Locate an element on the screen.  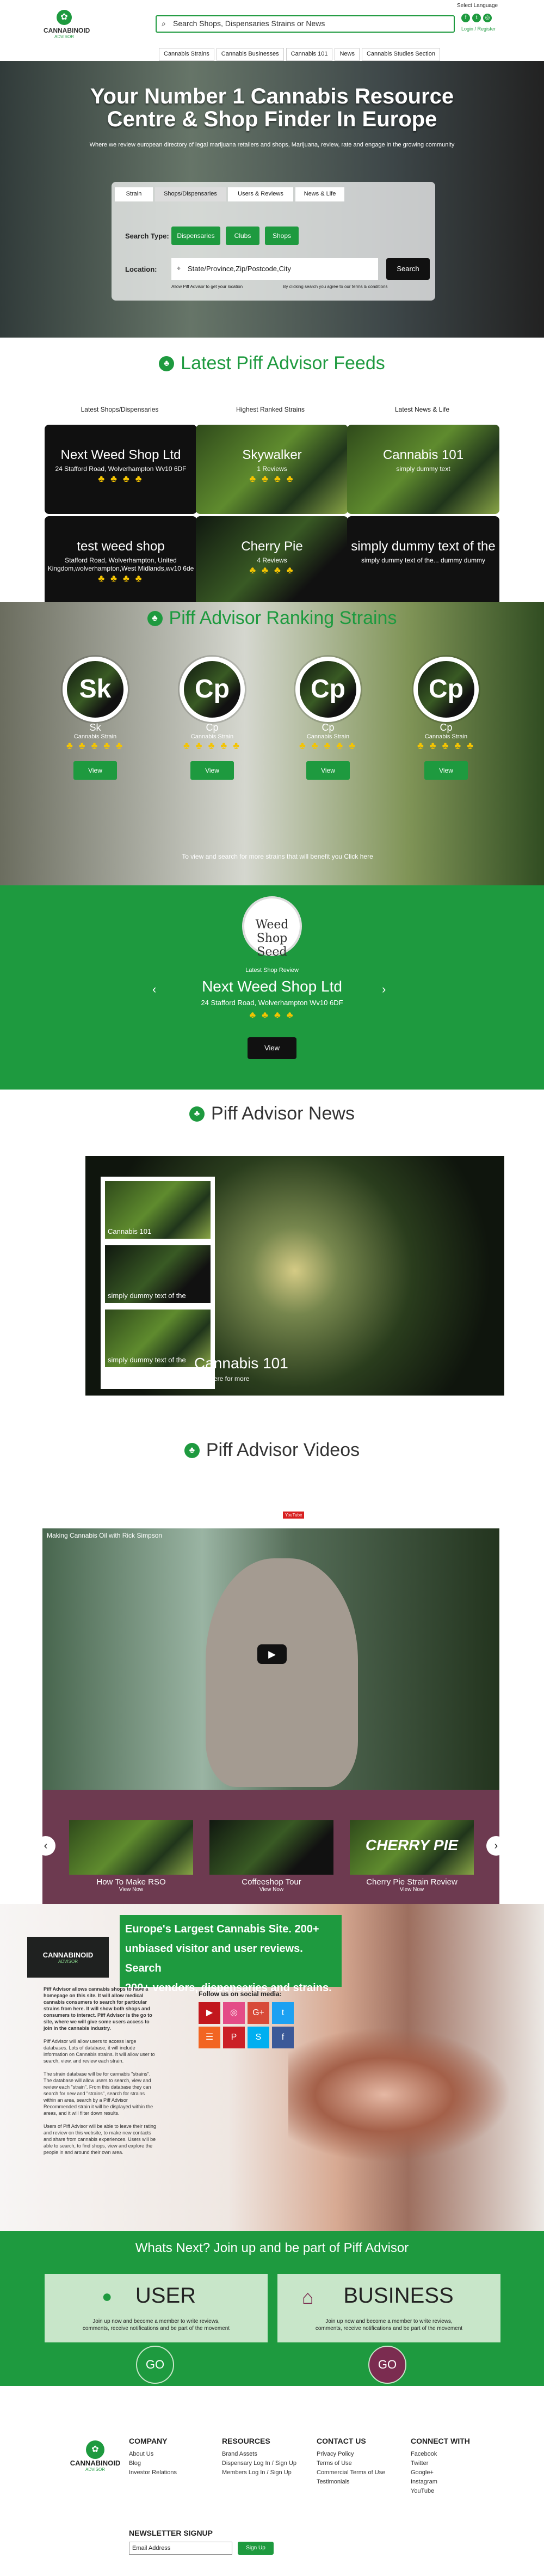
youtube-icon: ▶ is located at coordinates (209, 2013).